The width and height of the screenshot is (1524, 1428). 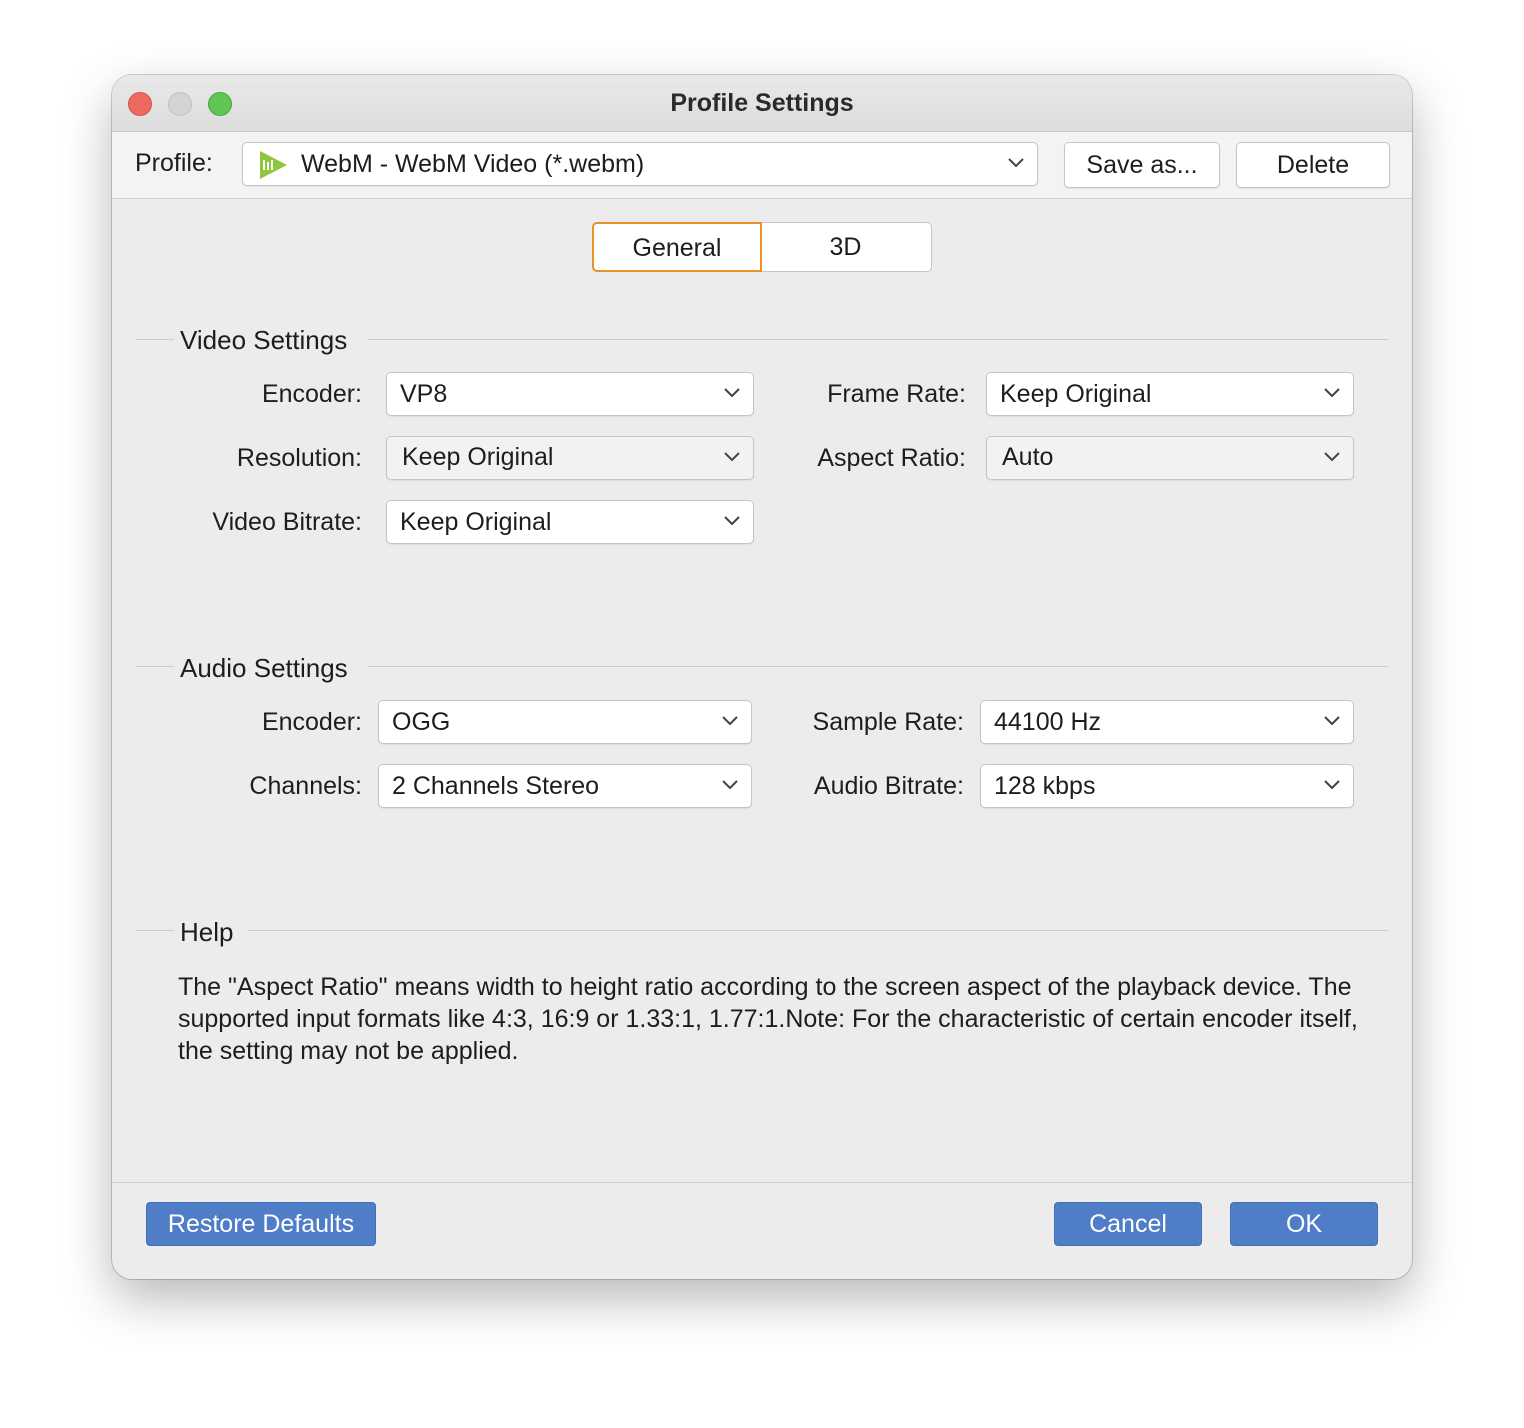 I want to click on audio-bitrate-value: 128 kbps, so click(x=1045, y=786).